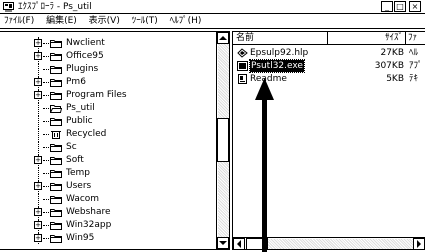  I want to click on file-size: 307KB, so click(389, 66).